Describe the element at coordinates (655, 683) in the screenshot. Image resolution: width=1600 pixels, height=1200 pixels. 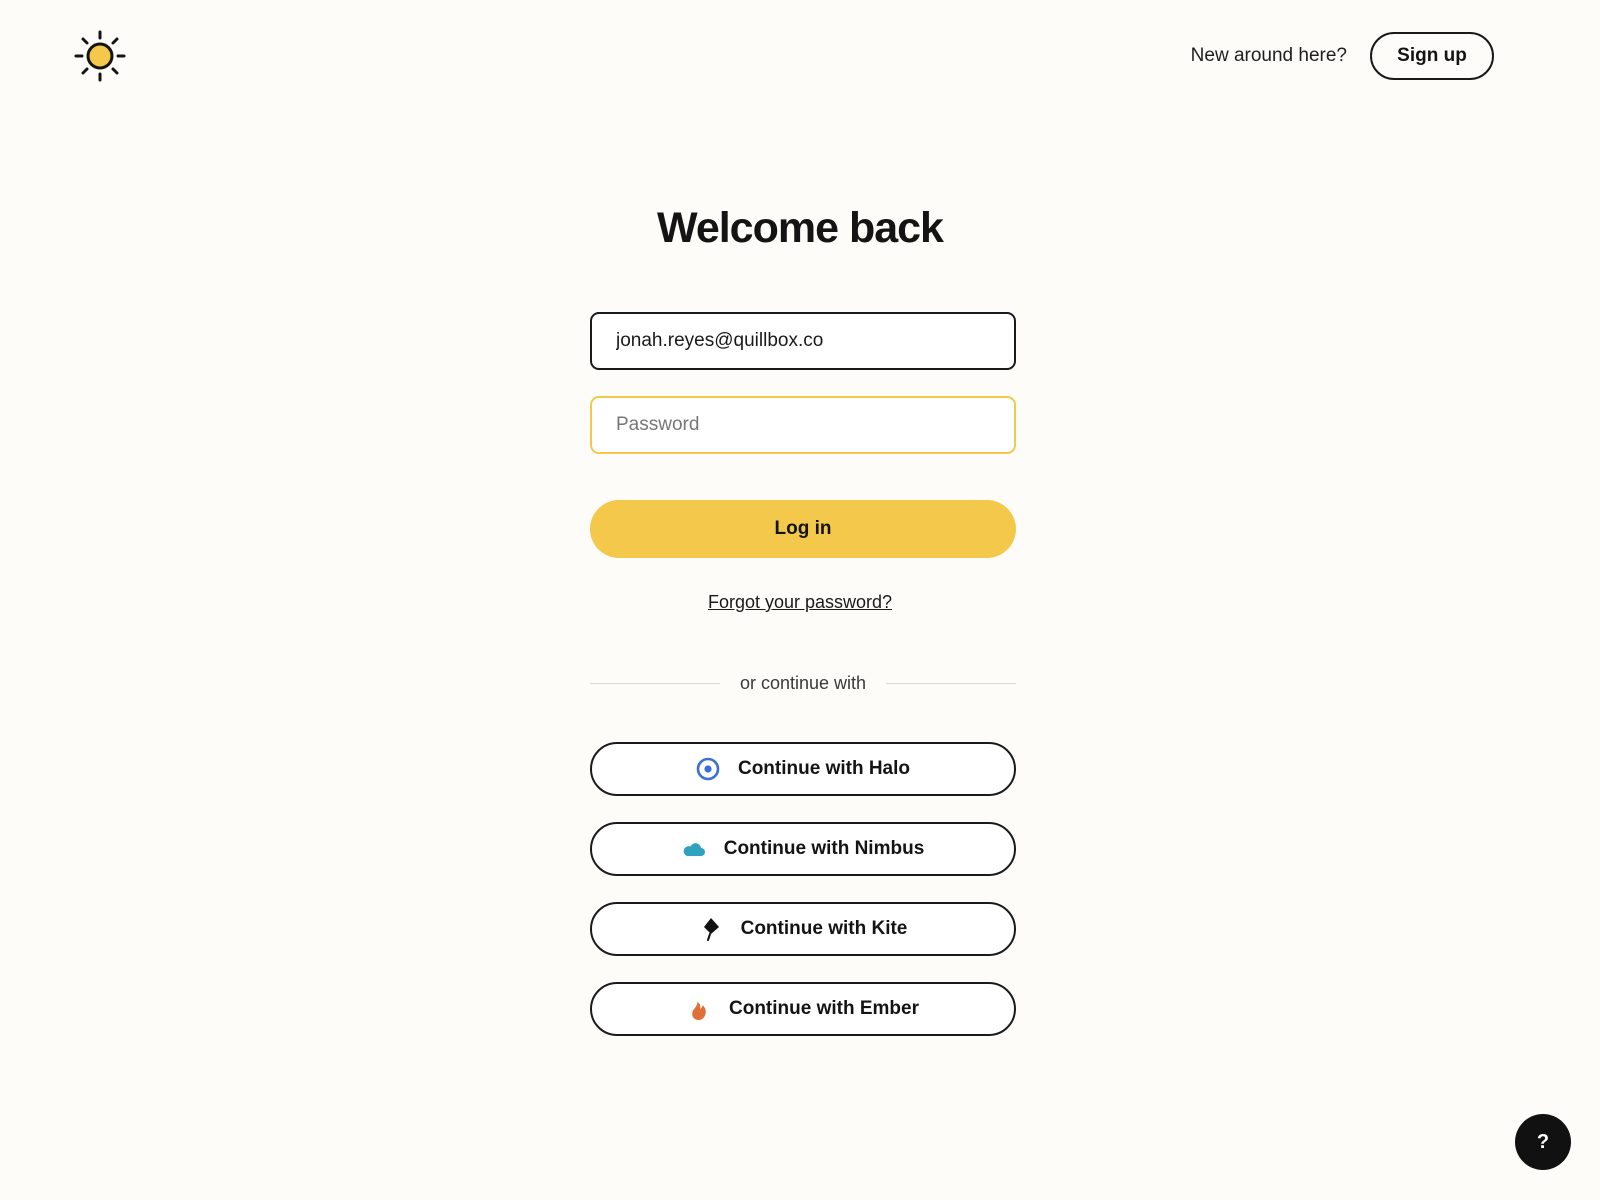
I see `divider-line-left` at that location.